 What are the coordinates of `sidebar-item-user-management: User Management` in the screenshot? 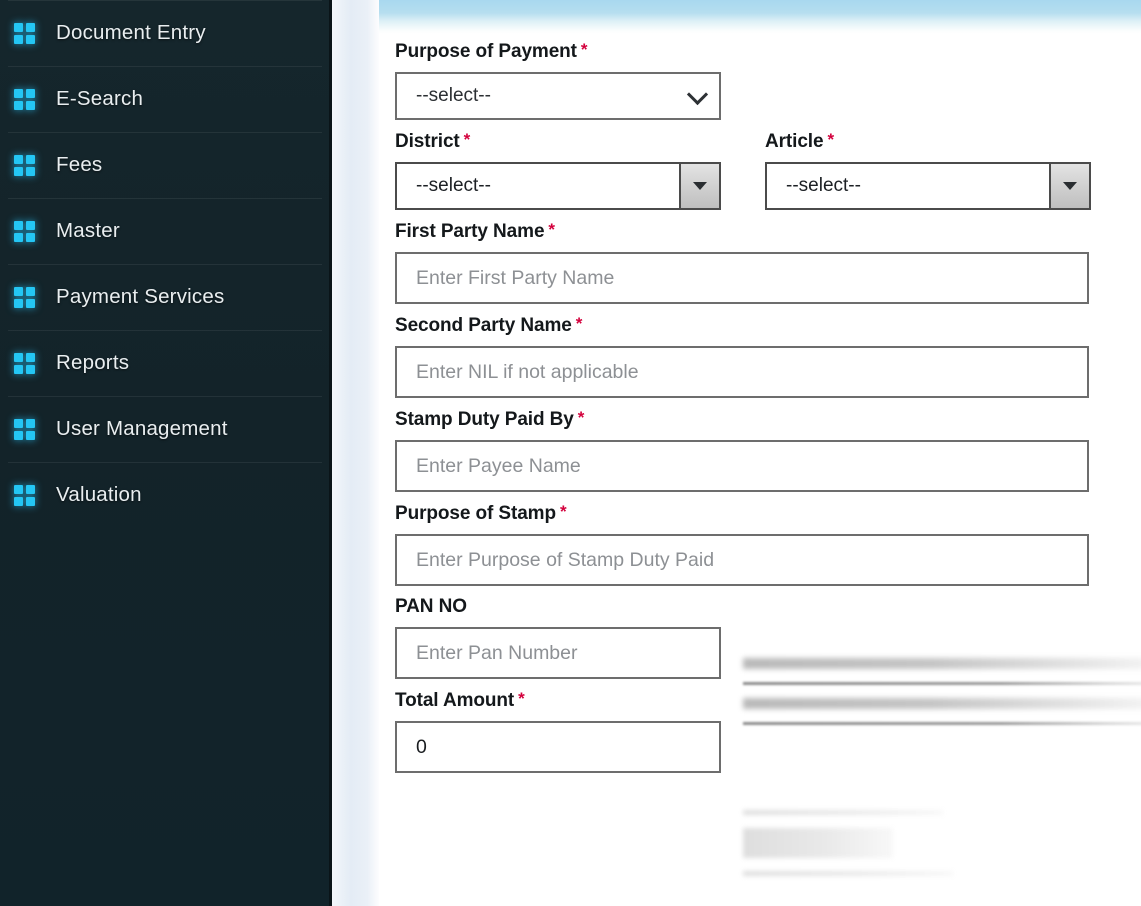 It's located at (166, 429).